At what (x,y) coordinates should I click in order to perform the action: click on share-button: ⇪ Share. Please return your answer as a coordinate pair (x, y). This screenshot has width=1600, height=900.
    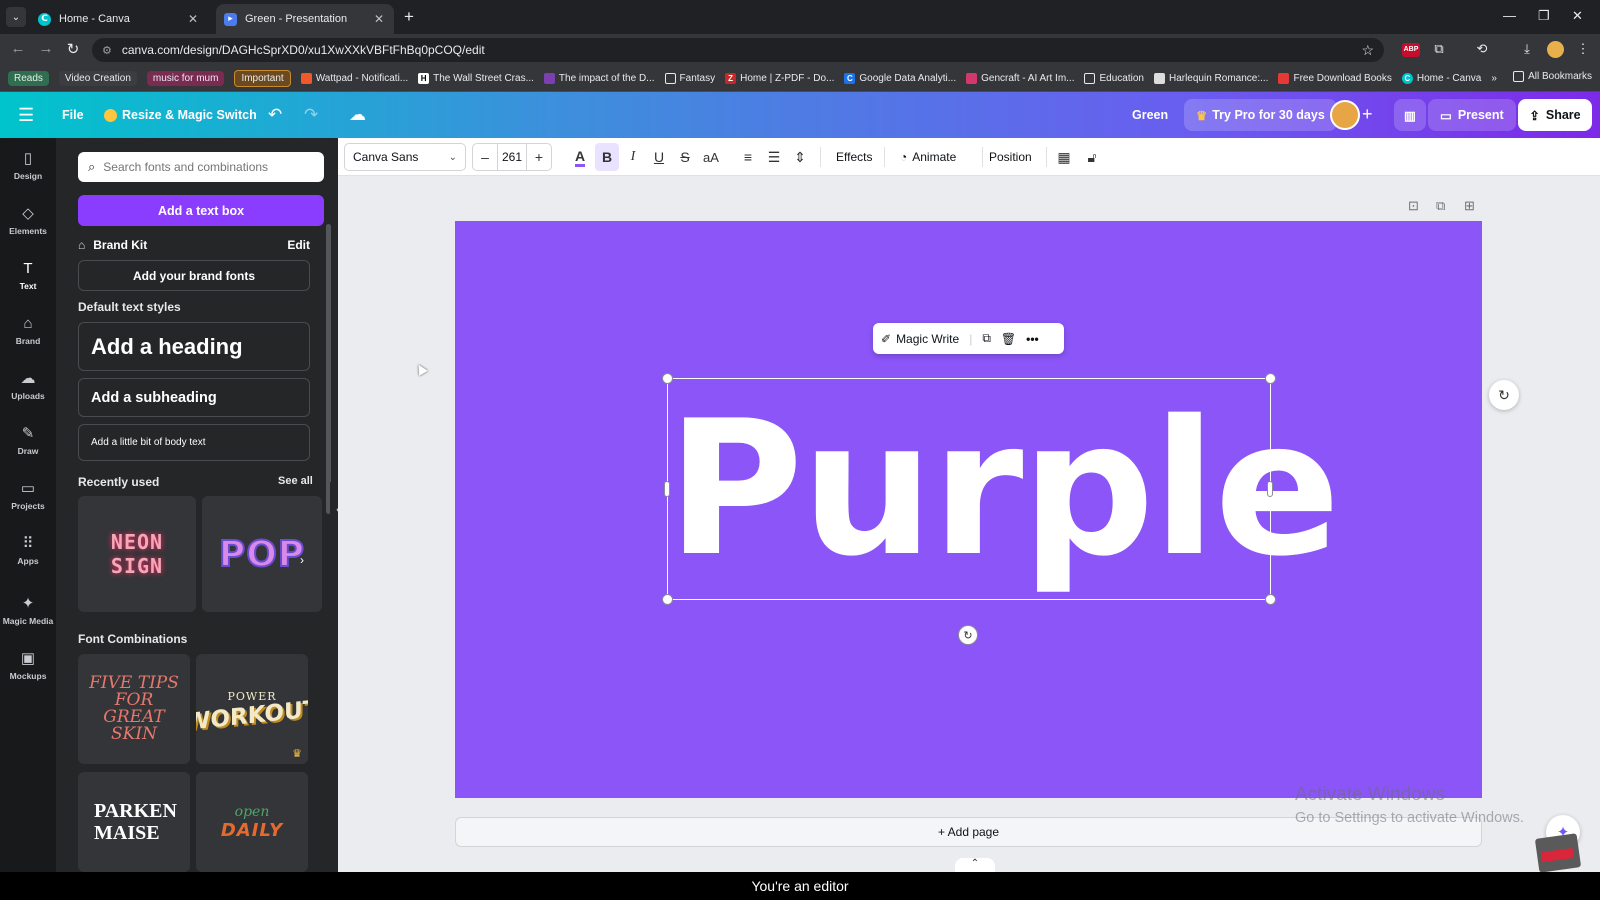
    Looking at the image, I should click on (1555, 115).